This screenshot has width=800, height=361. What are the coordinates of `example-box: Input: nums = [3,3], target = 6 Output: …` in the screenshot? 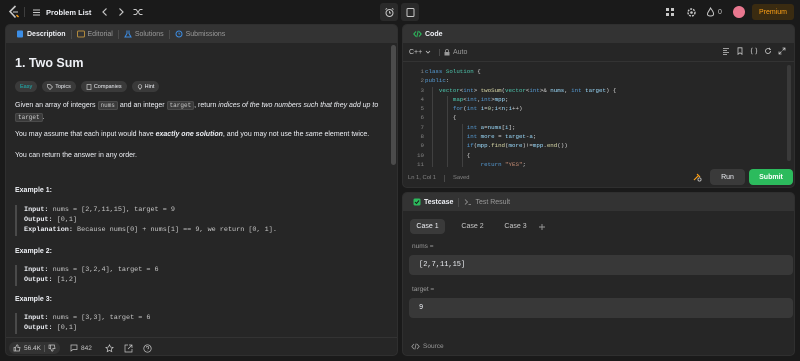 It's located at (195, 323).